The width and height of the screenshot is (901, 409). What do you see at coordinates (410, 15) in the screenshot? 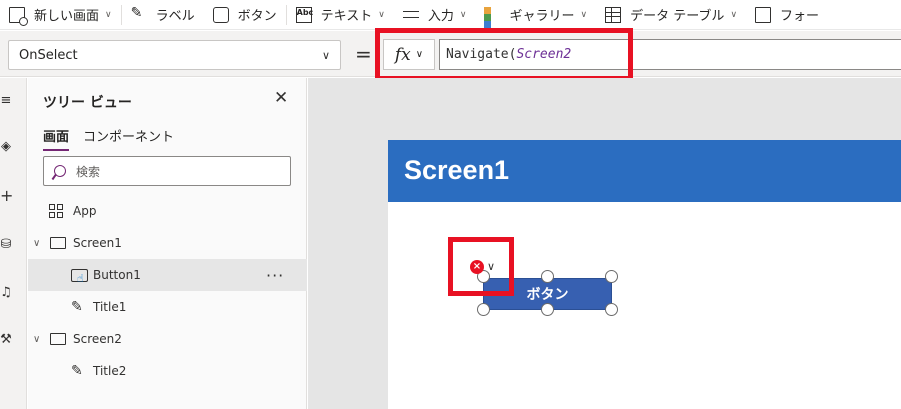
I see `input-icon` at bounding box center [410, 15].